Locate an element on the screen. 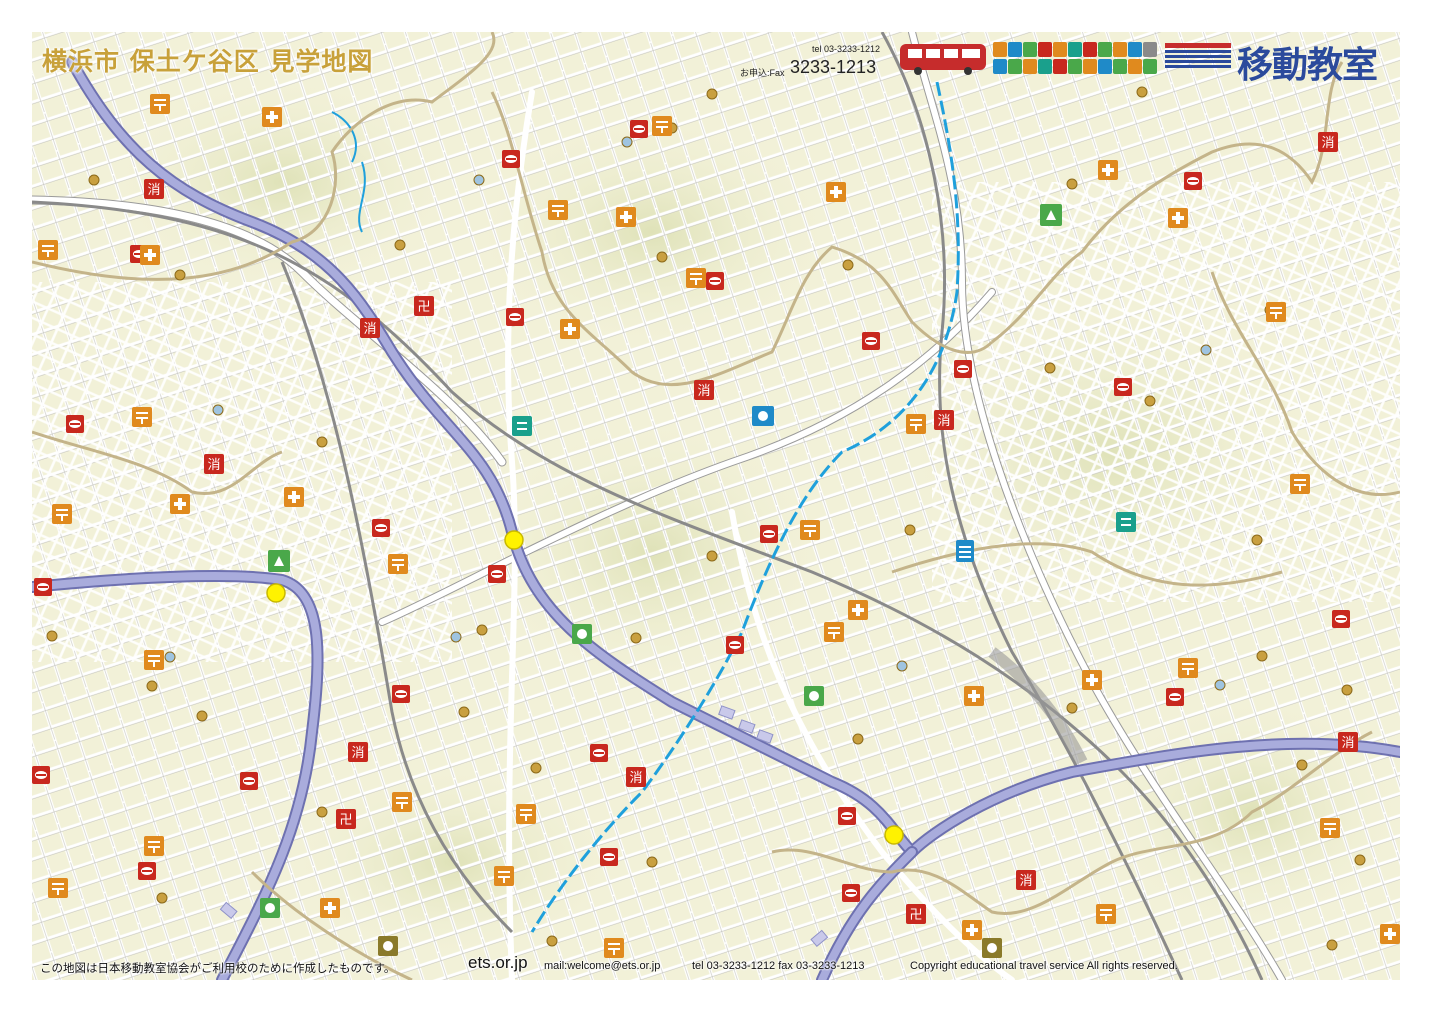 The height and width of the screenshot is (1012, 1433). map-title: 横浜市 保土ケ谷区 見学地図 is located at coordinates (208, 61).